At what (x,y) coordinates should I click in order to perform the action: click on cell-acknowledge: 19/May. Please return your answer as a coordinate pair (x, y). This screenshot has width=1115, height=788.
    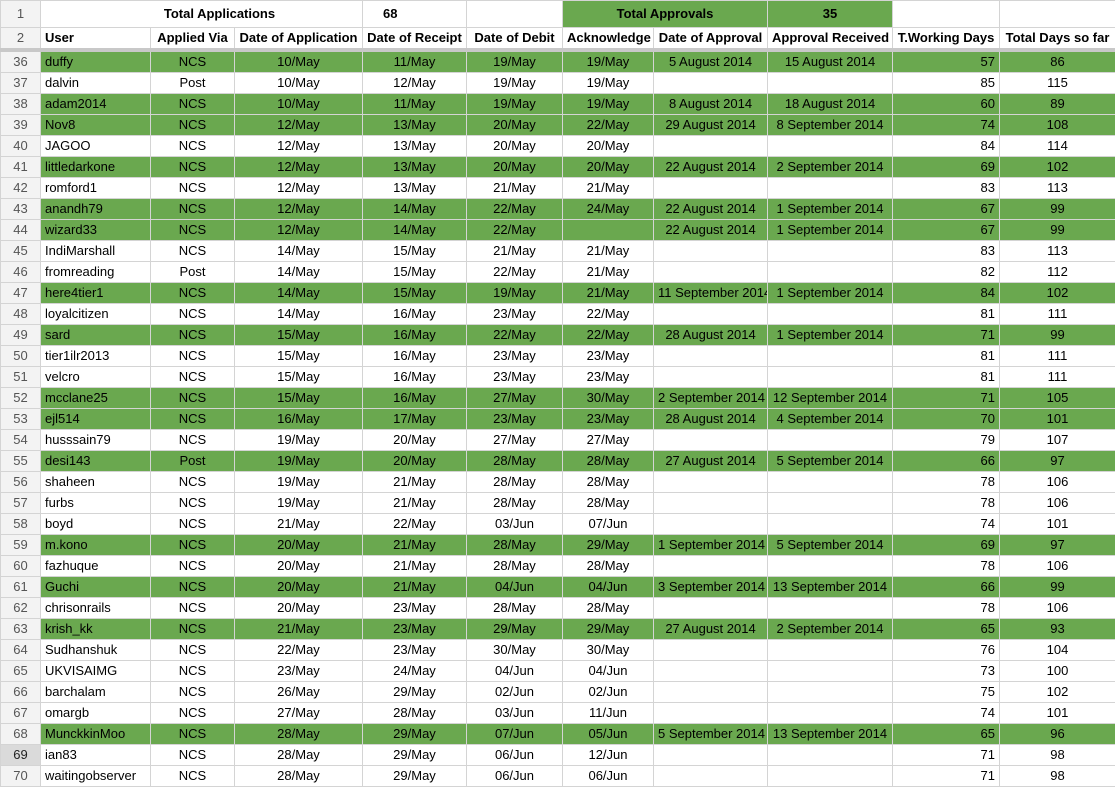
    Looking at the image, I should click on (608, 61).